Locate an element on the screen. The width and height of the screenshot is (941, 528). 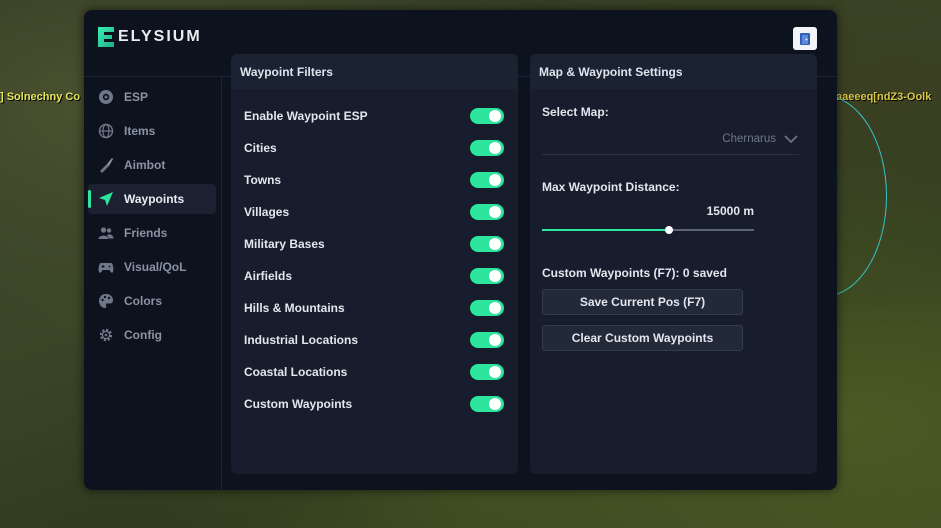
door-icon is located at coordinates (805, 38).